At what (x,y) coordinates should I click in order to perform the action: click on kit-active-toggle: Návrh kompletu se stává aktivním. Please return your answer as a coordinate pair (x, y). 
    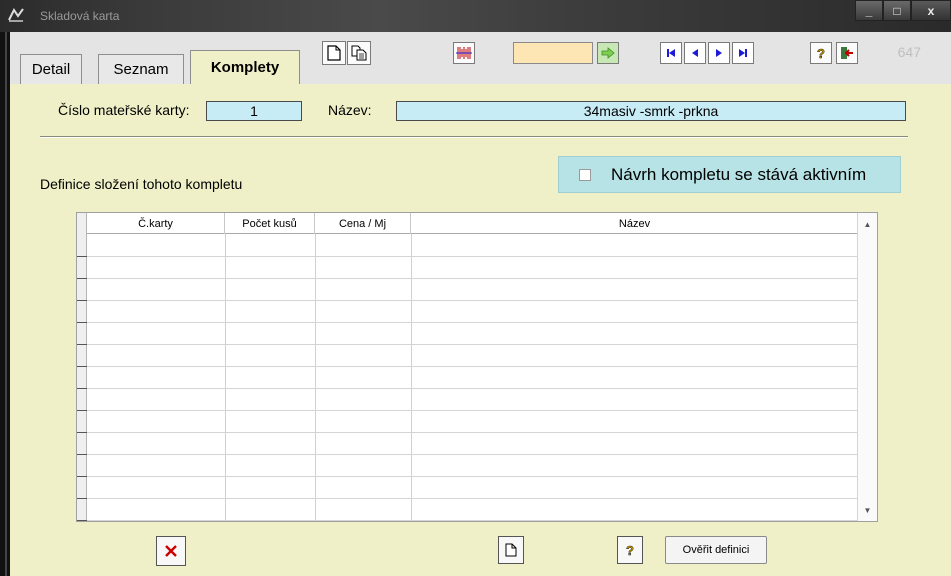
    Looking at the image, I should click on (729, 174).